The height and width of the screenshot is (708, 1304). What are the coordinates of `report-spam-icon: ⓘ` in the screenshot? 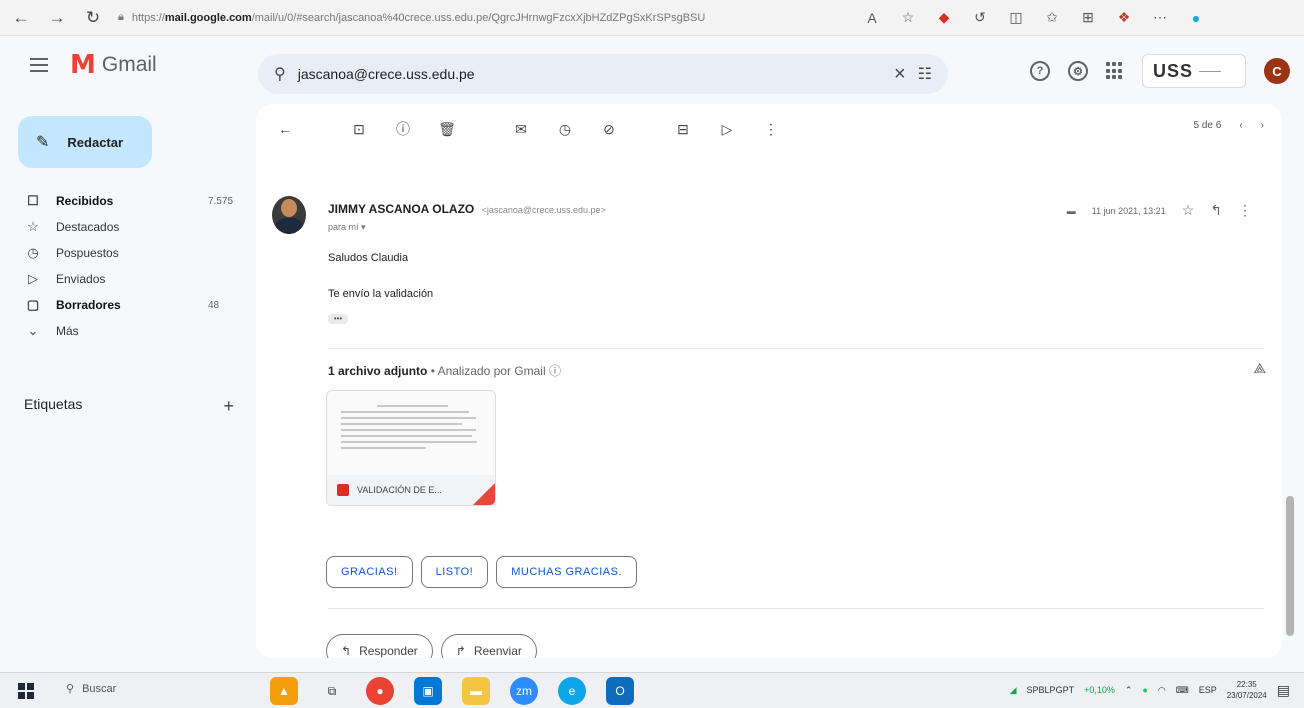 It's located at (403, 129).